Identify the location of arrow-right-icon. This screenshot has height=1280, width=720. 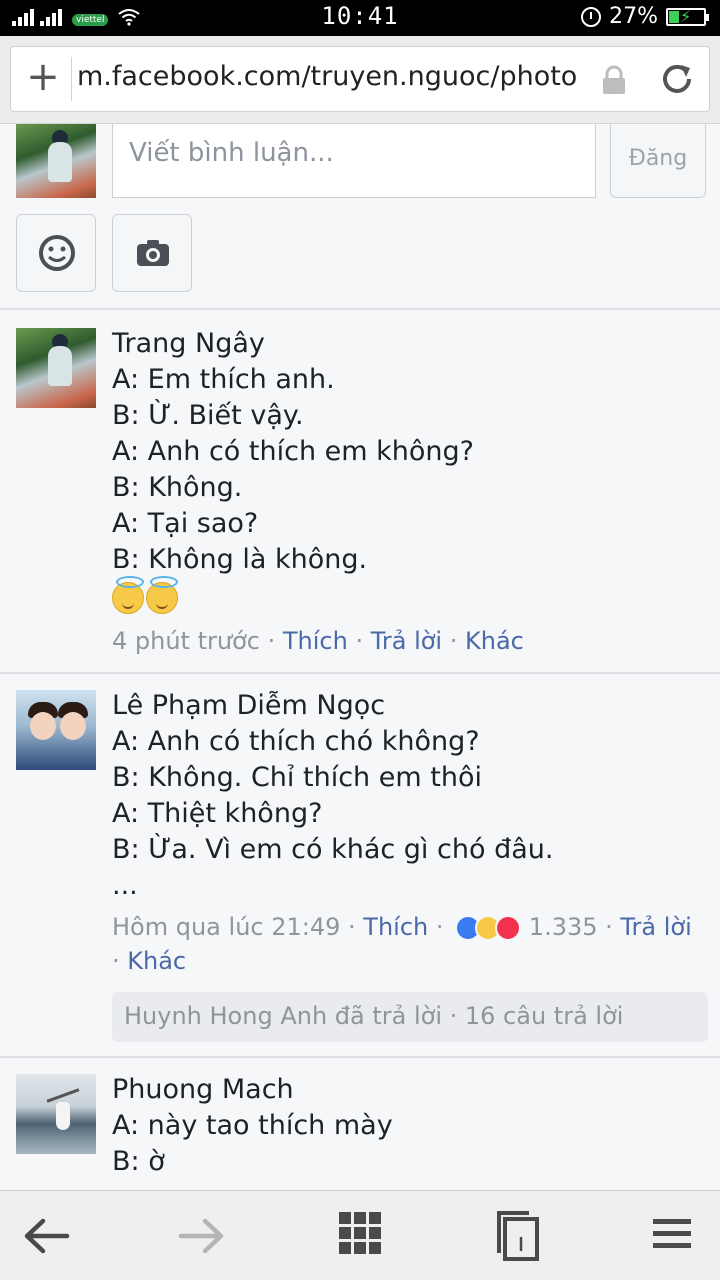
(201, 1236).